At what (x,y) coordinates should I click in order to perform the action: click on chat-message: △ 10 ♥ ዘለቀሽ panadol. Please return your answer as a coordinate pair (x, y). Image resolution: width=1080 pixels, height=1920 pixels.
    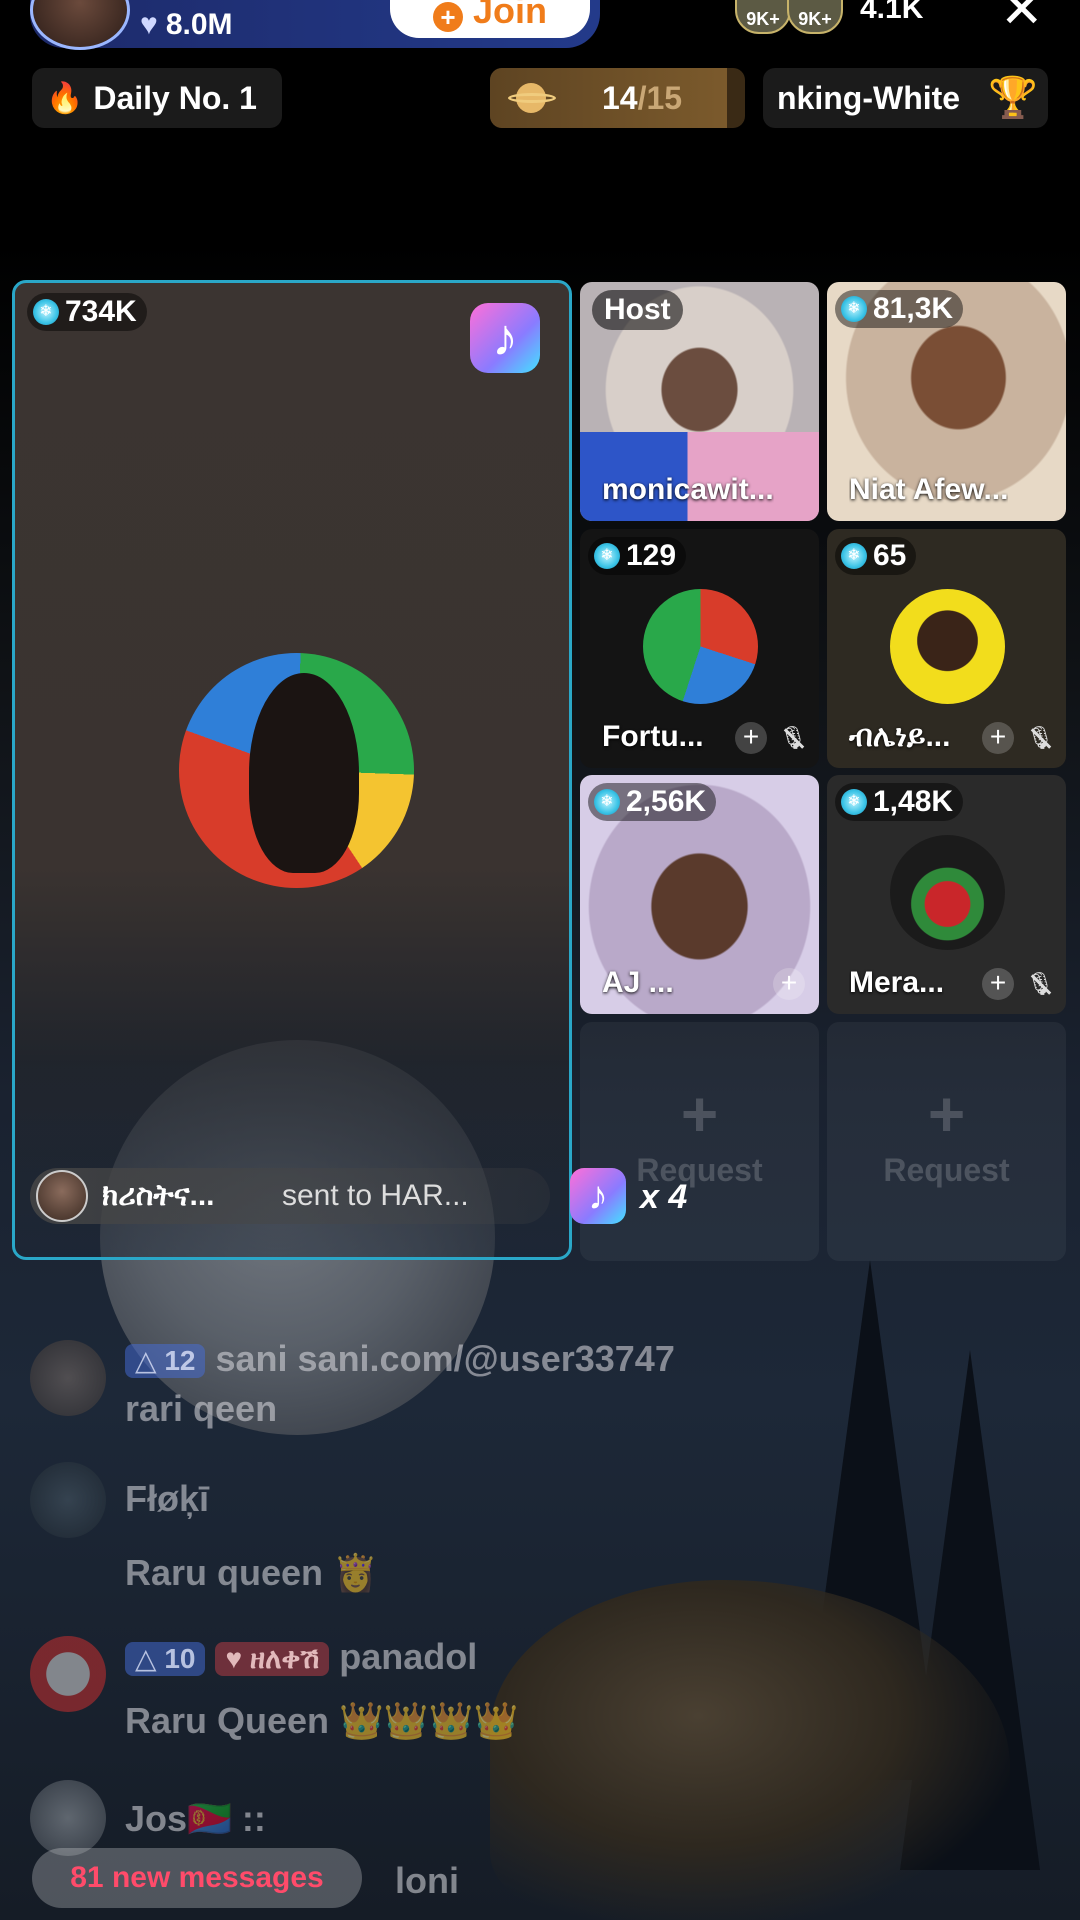
    Looking at the image, I should click on (301, 1657).